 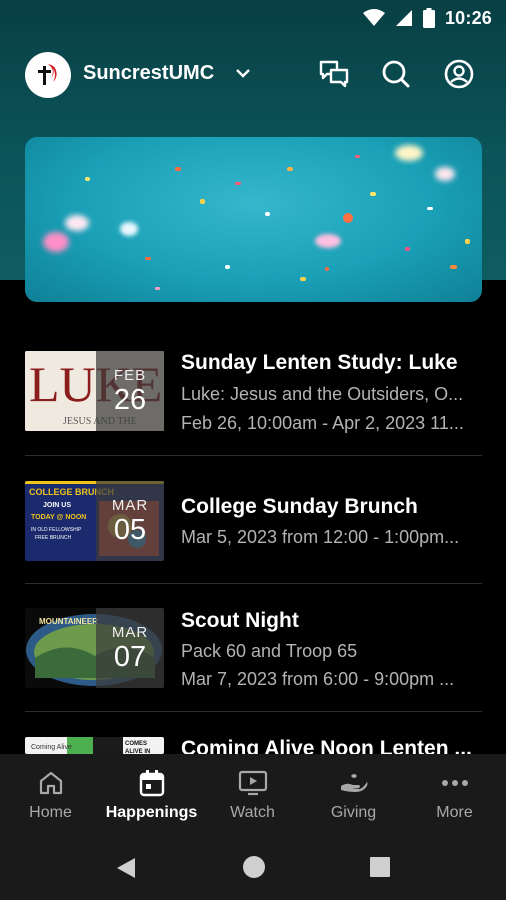 I want to click on date-badge: MAR 05, so click(x=130, y=521).